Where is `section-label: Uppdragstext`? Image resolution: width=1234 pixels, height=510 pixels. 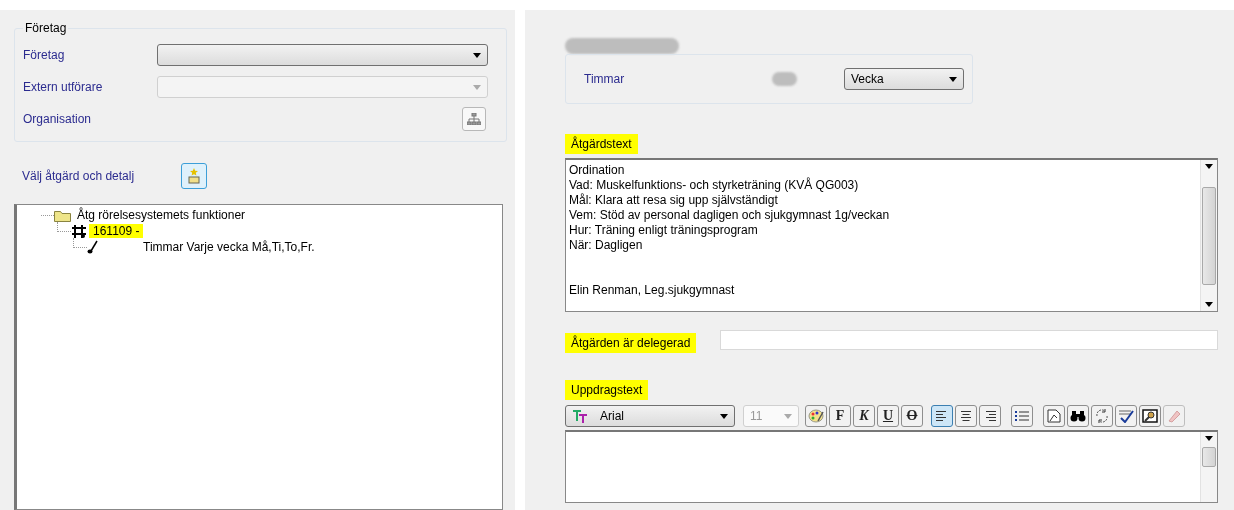
section-label: Uppdragstext is located at coordinates (607, 390).